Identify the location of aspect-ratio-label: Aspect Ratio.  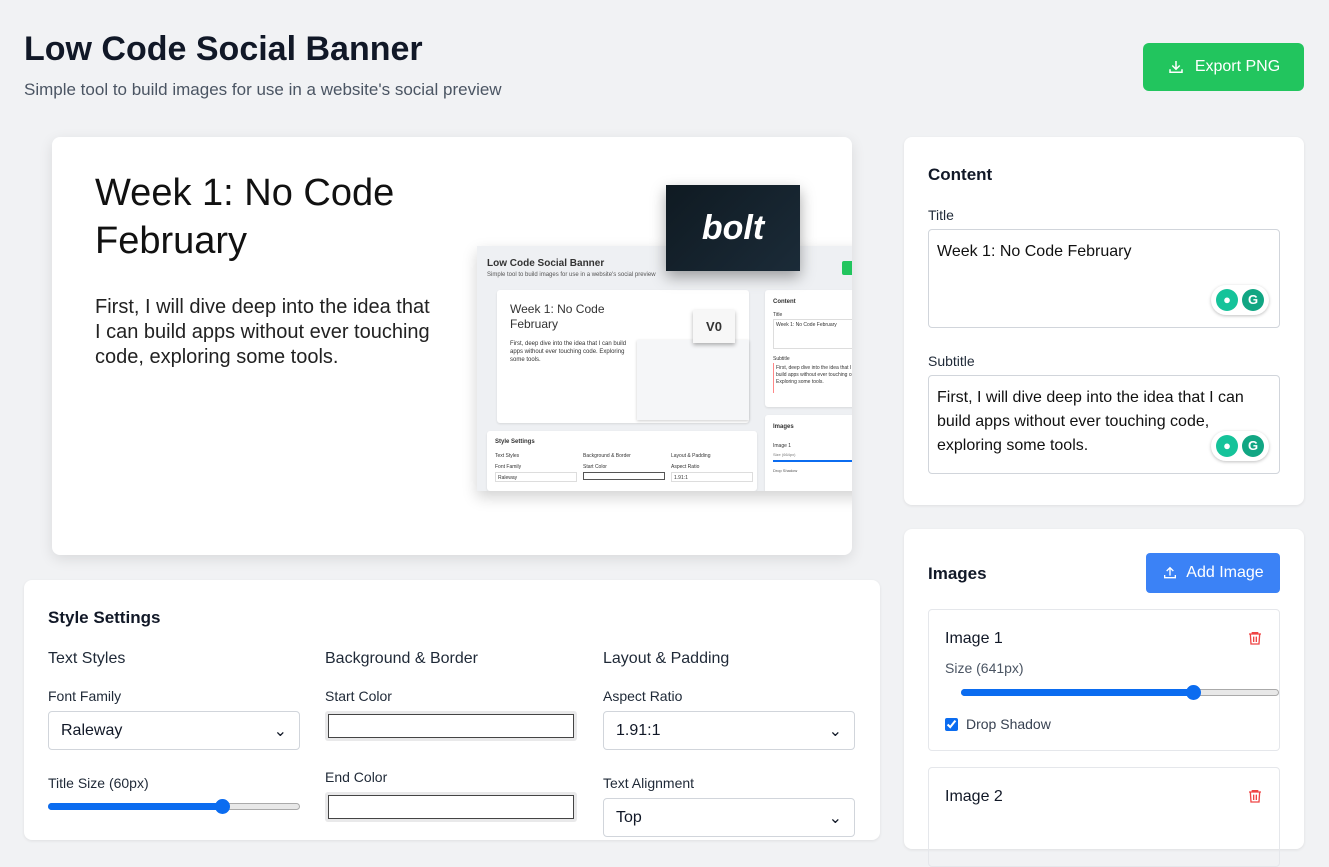
(643, 696).